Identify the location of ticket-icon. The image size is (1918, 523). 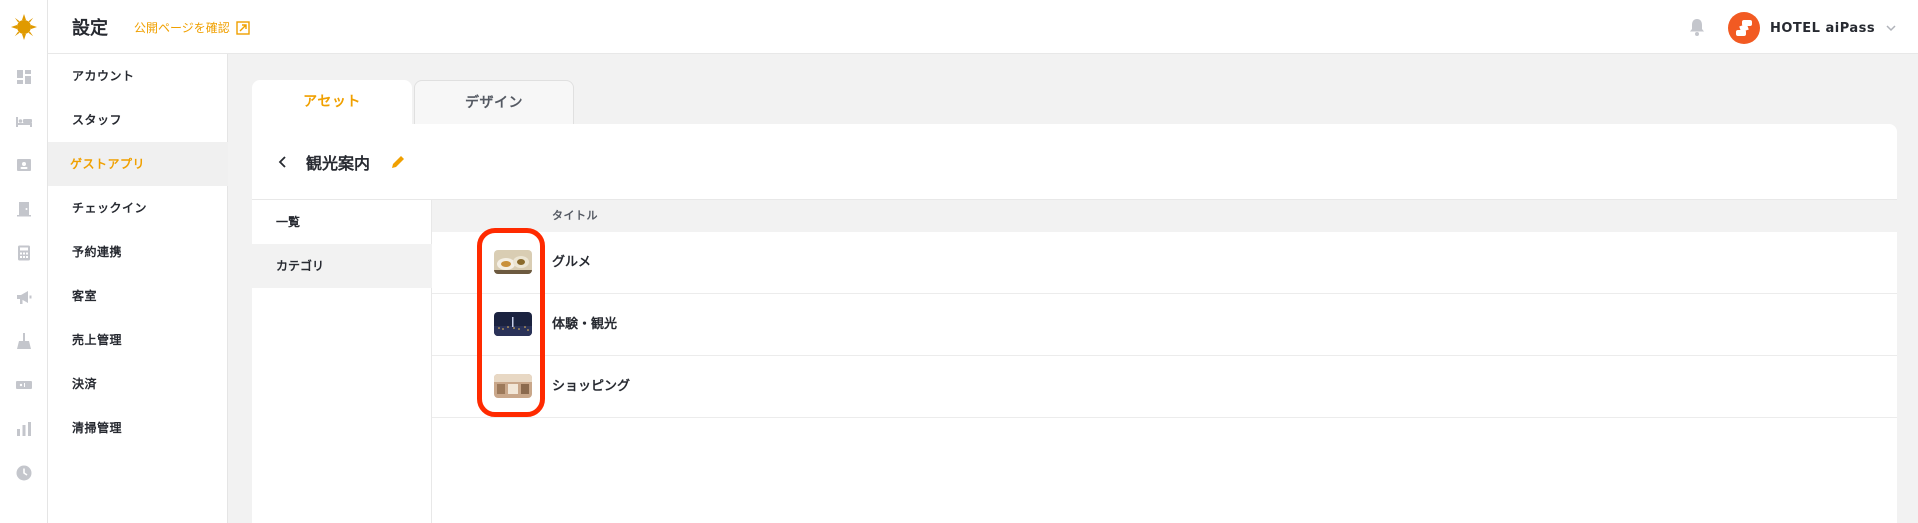
(24, 385).